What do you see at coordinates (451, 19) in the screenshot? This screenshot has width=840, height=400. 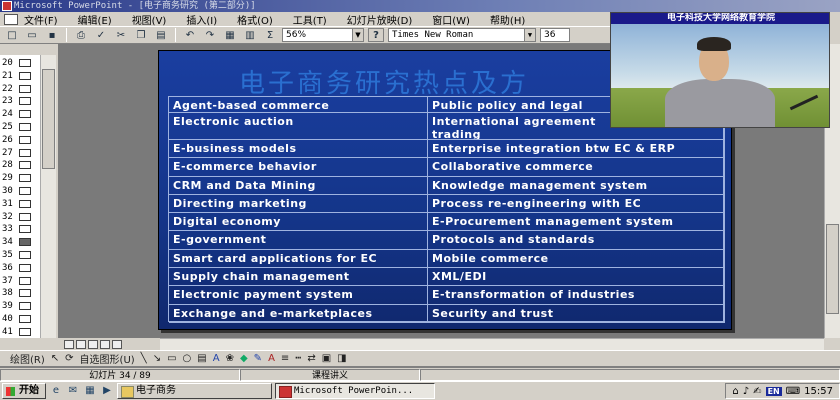 I see `menu-window: 窗口(W)` at bounding box center [451, 19].